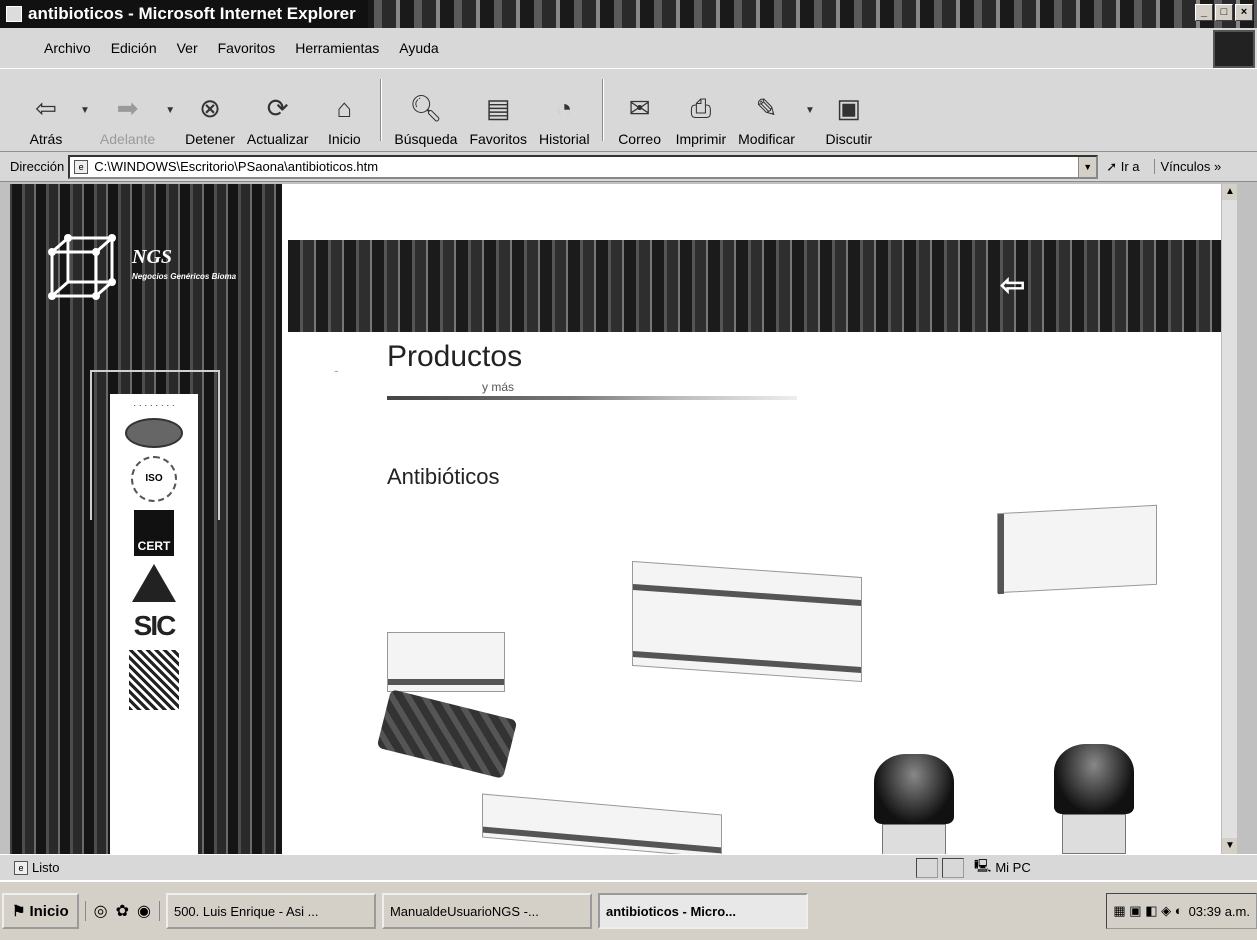 Image resolution: width=1257 pixels, height=940 pixels. Describe the element at coordinates (498, 139) in the screenshot. I see `favorites-label: Favoritos` at that location.